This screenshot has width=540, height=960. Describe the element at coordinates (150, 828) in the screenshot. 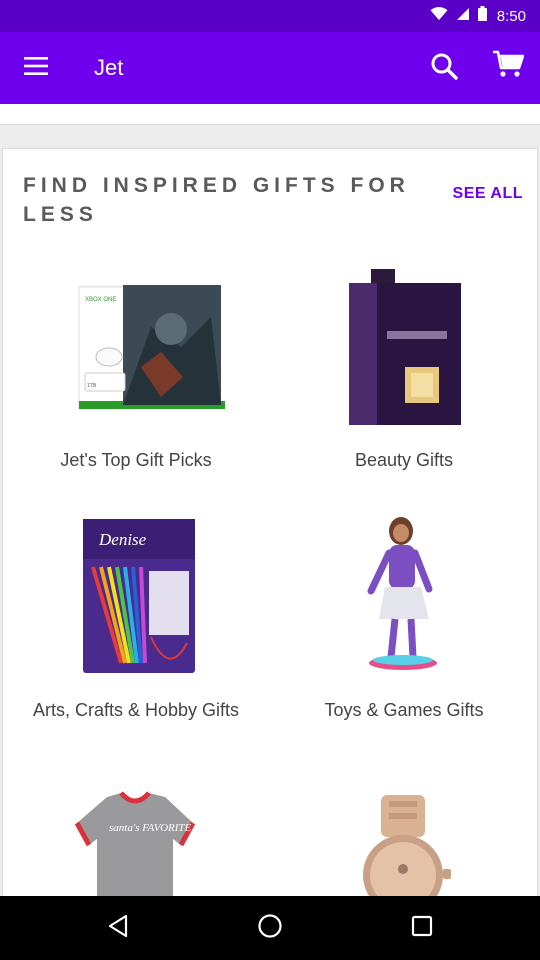

I see `onesie-text: santa's FAVORITE` at that location.